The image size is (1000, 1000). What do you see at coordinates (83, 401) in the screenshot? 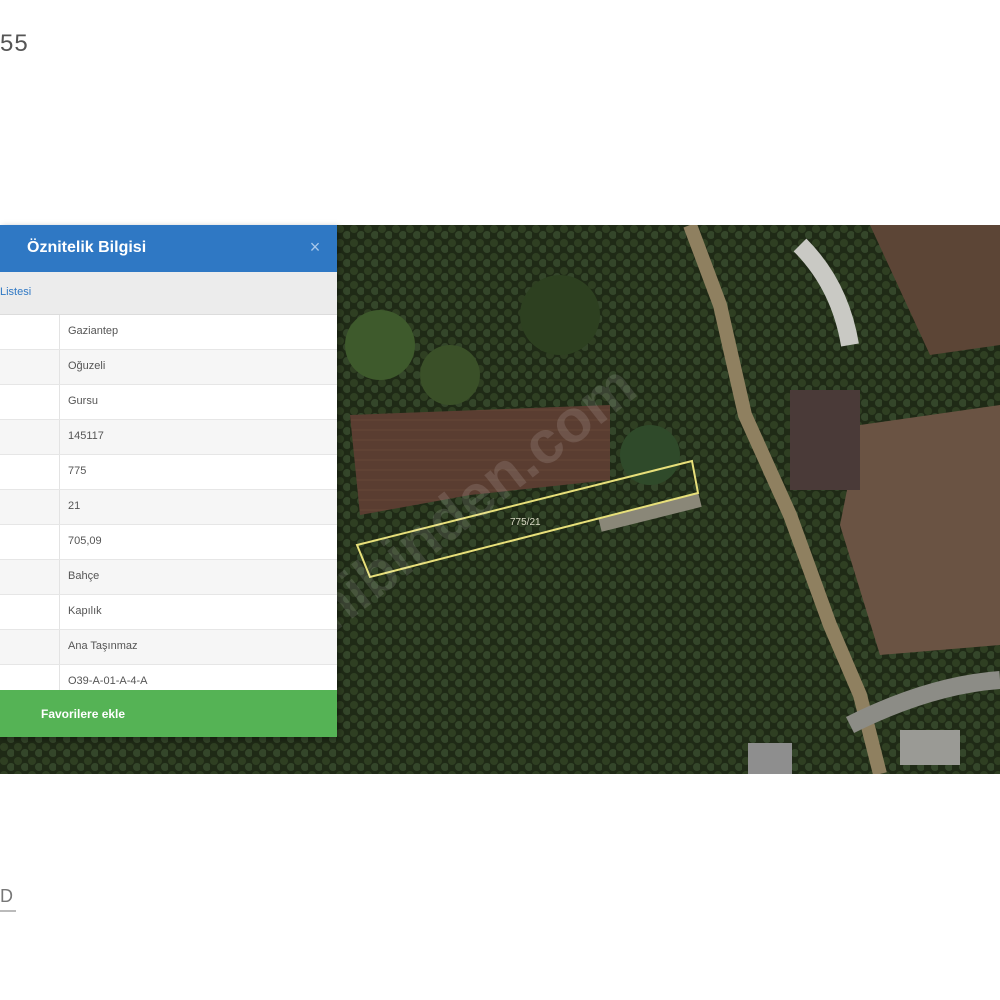
I see `row-value-neighborhood: Gursu` at bounding box center [83, 401].